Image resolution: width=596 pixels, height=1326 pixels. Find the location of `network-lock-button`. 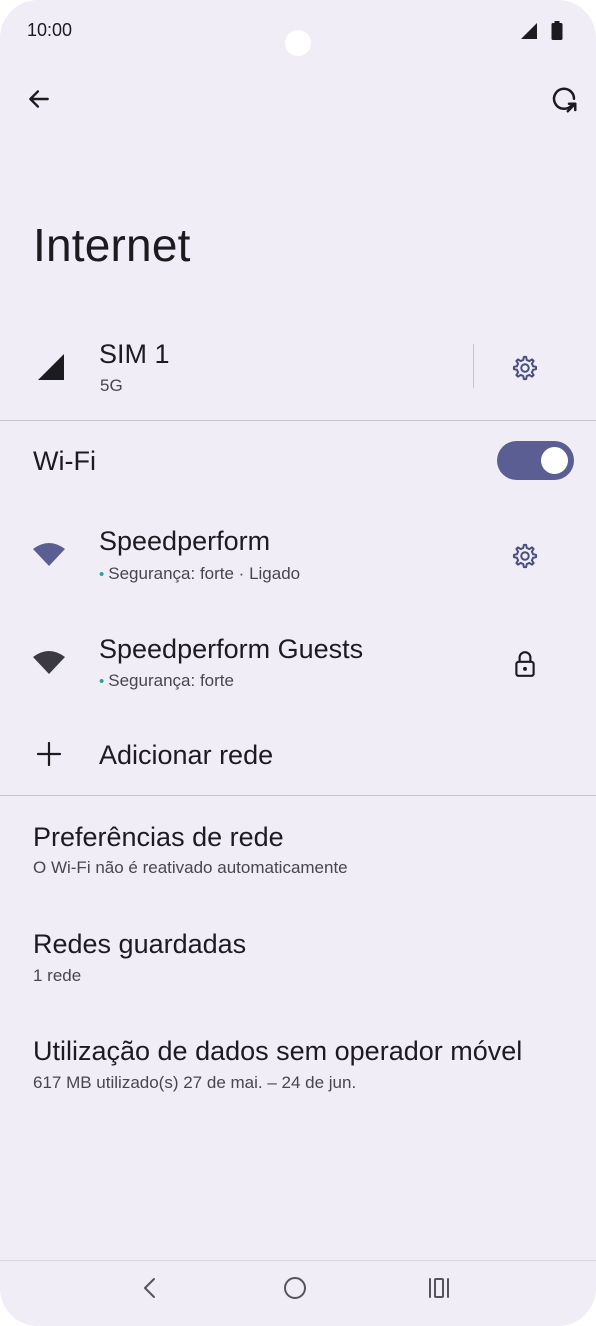

network-lock-button is located at coordinates (525, 664).